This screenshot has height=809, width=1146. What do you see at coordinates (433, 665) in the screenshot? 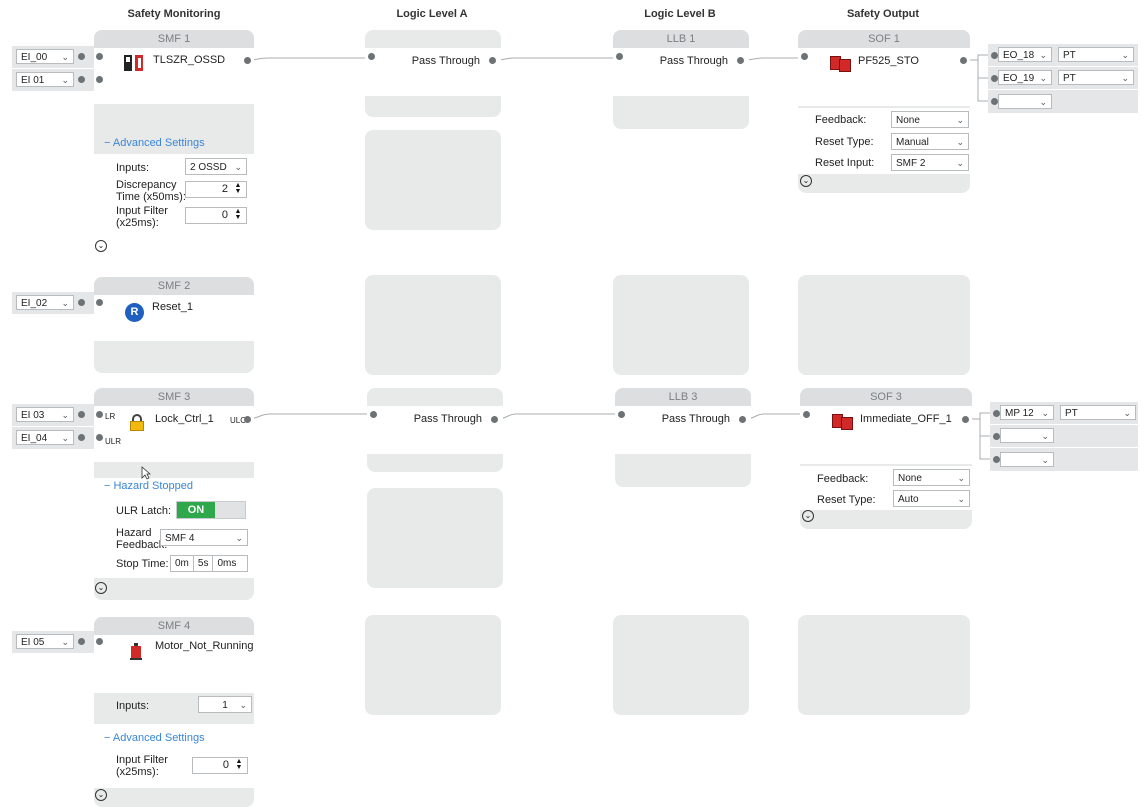
I see `lla-row4-slot` at bounding box center [433, 665].